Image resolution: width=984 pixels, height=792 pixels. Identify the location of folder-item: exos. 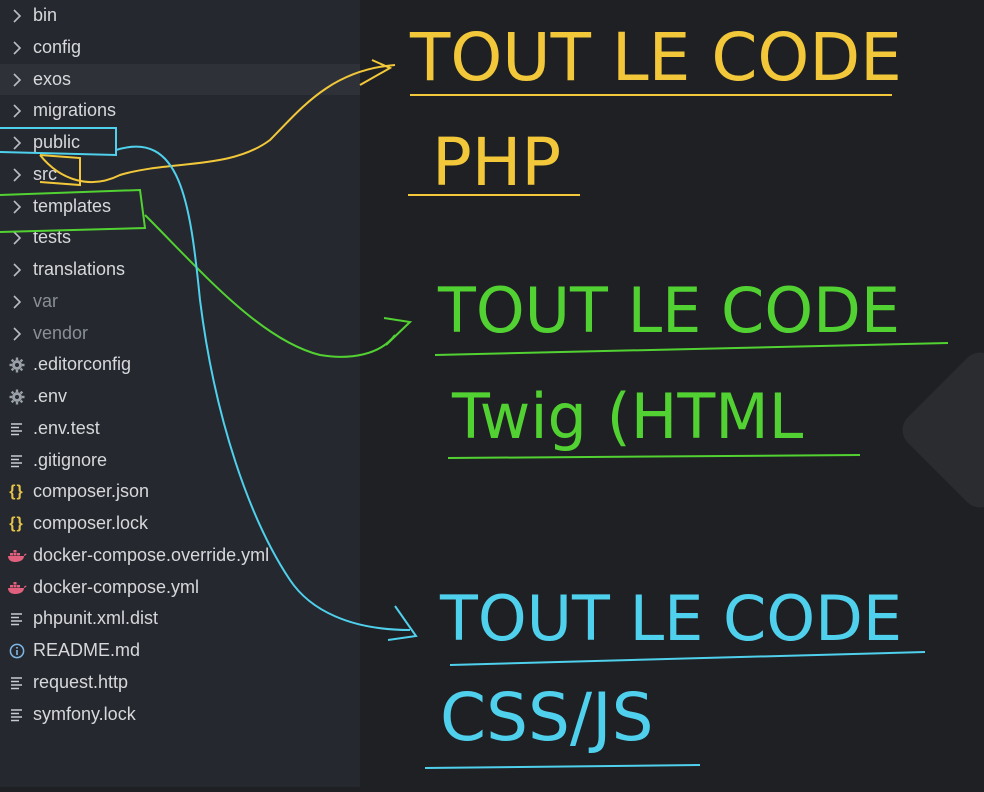
(180, 79).